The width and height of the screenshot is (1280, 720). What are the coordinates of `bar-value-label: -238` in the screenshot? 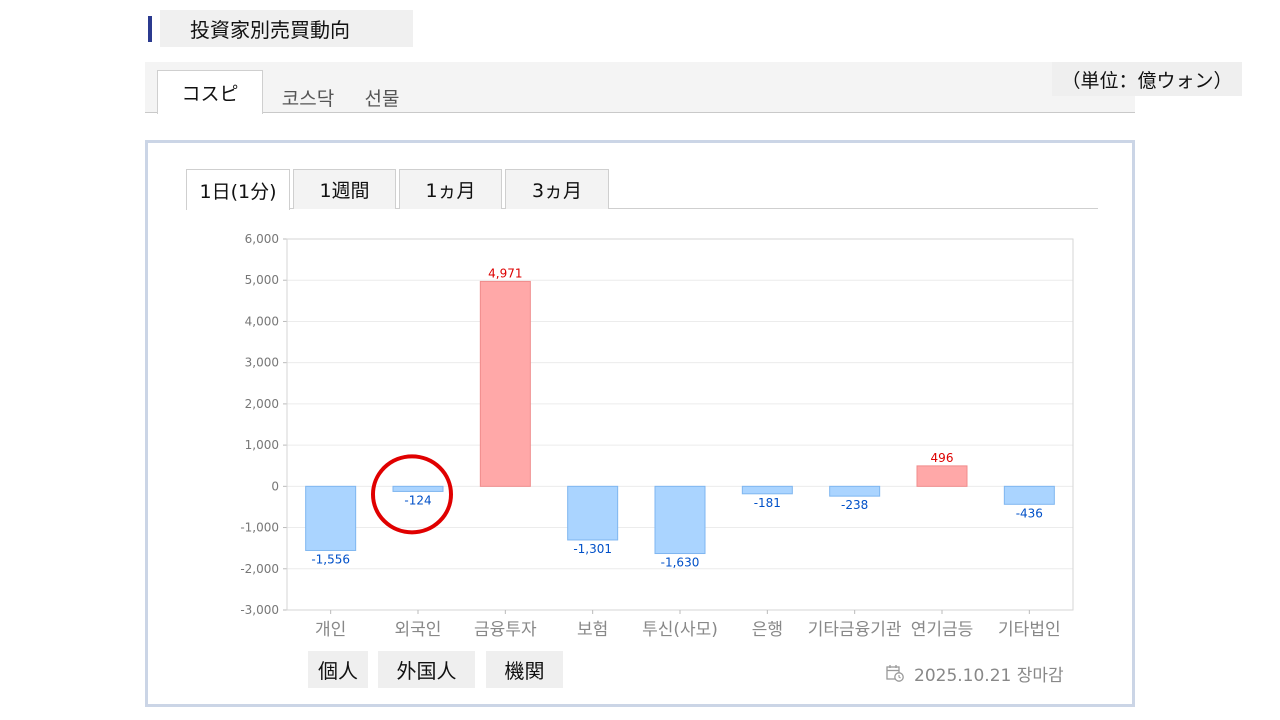 It's located at (854, 505).